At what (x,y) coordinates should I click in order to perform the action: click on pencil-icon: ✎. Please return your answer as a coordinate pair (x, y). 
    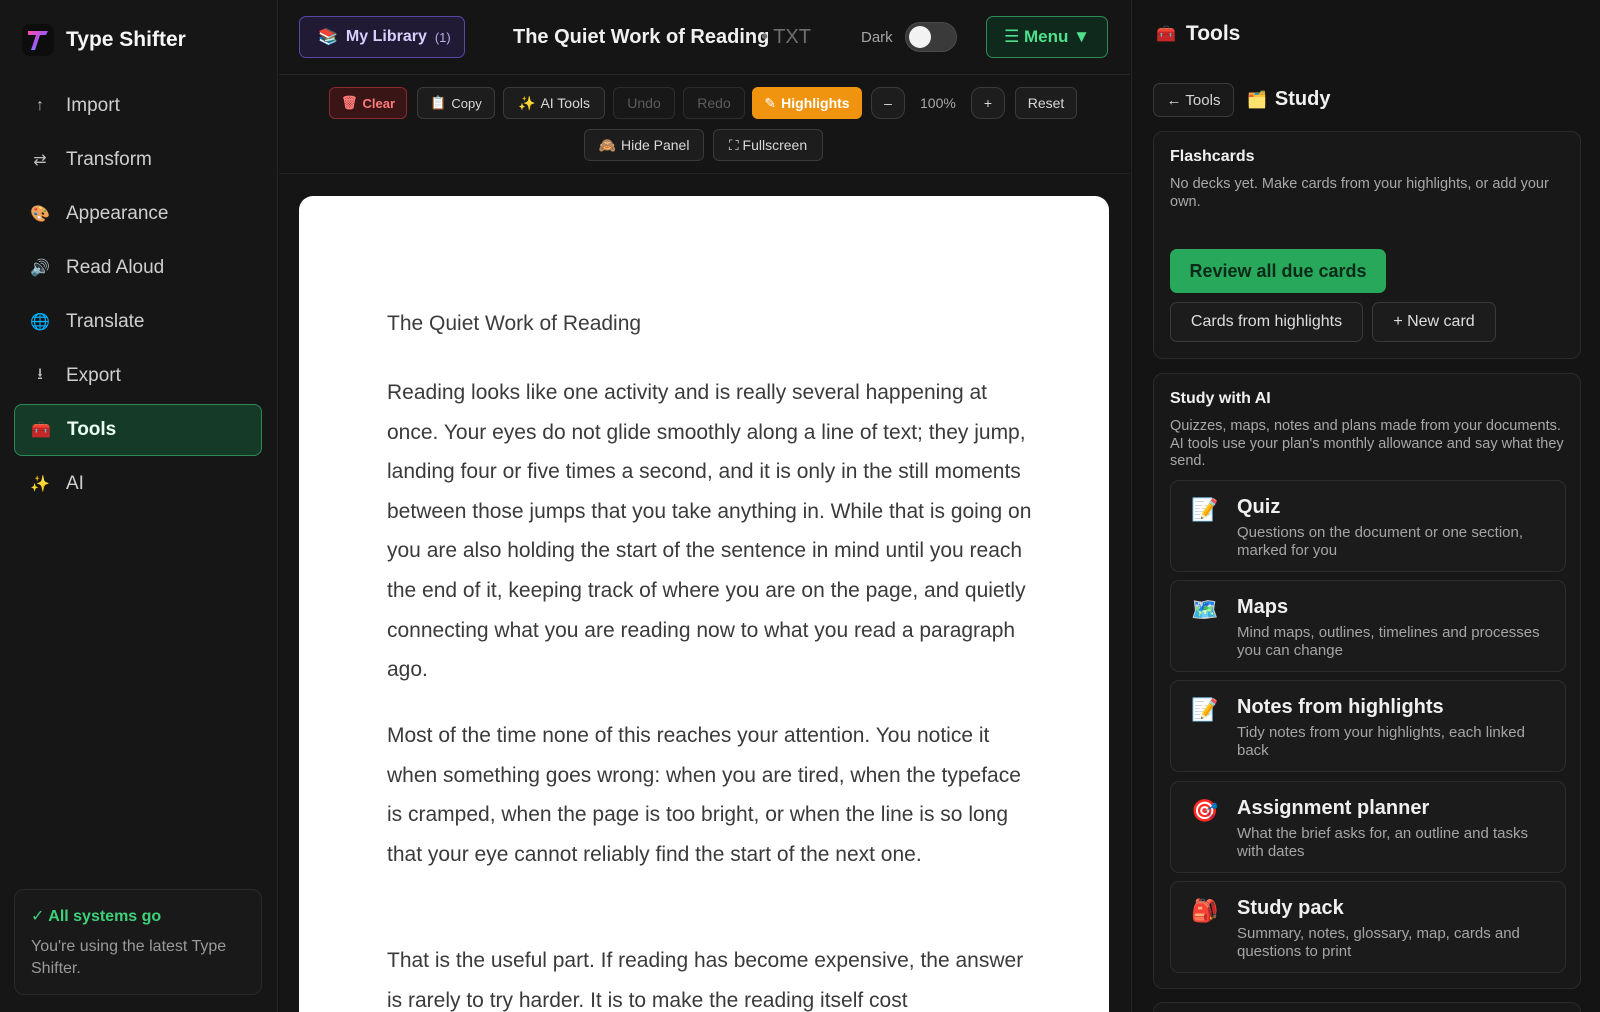
    Looking at the image, I should click on (770, 102).